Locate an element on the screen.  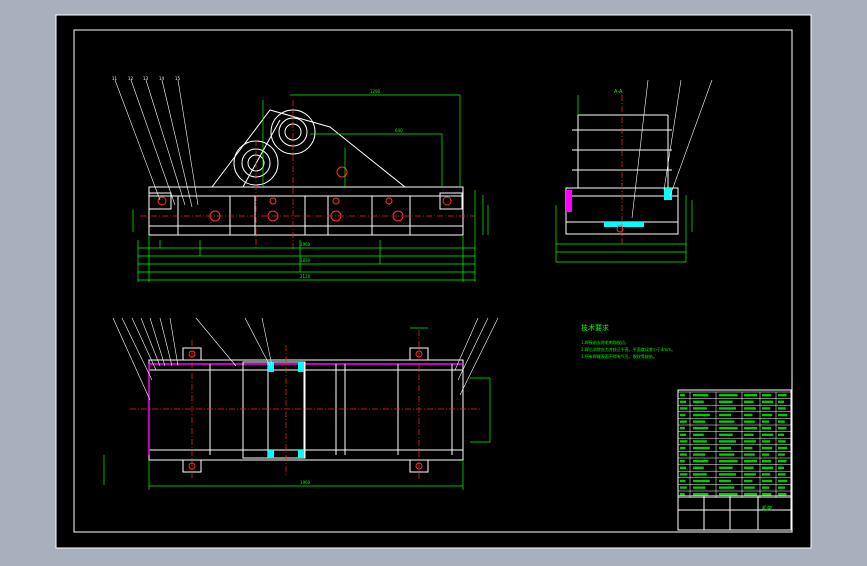
svg-text: 1960 is located at coordinates (305, 244).